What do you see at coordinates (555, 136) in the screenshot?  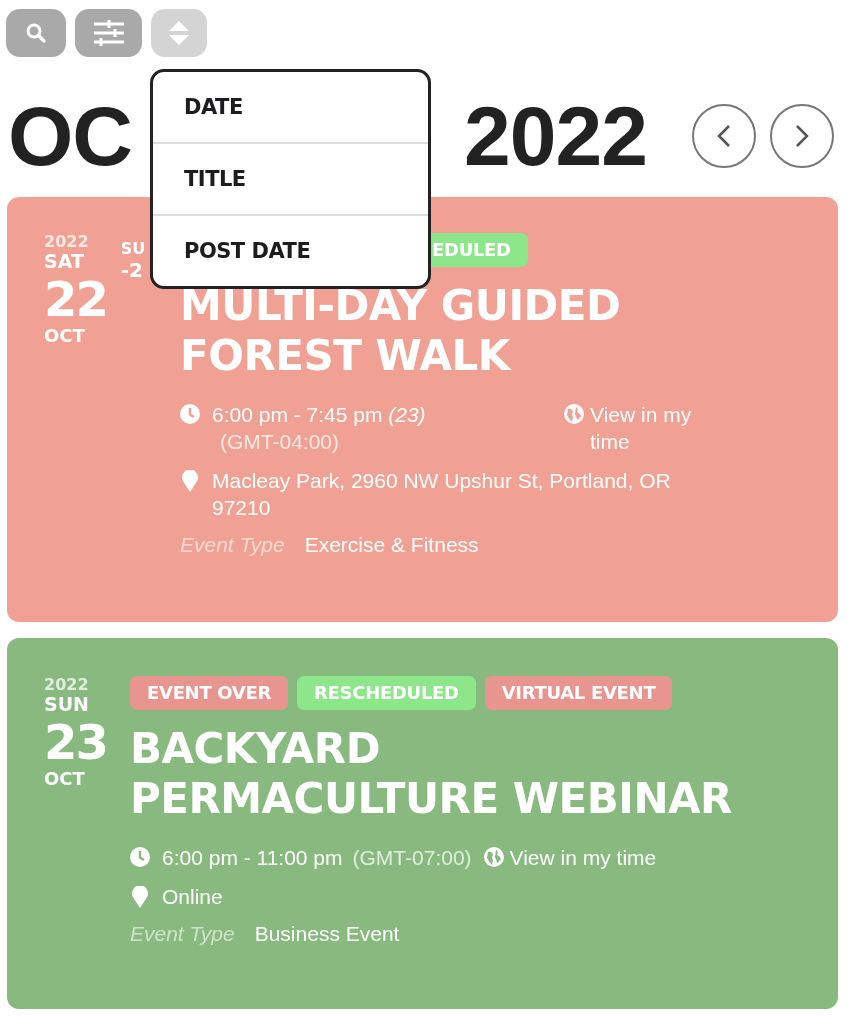 I see `year-heading: 2022` at bounding box center [555, 136].